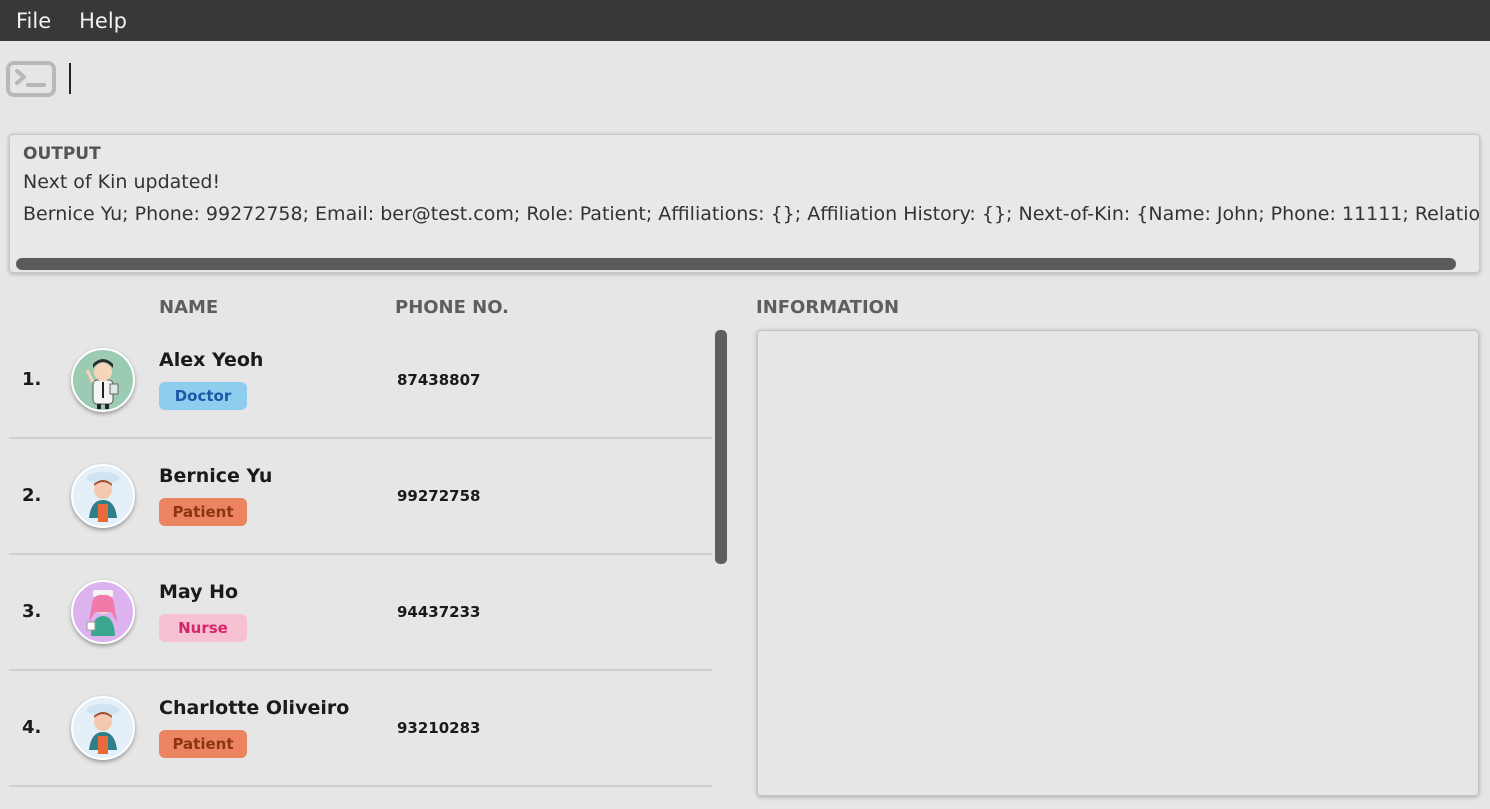 The image size is (1490, 809). I want to click on person-phone: 87438807, so click(439, 380).